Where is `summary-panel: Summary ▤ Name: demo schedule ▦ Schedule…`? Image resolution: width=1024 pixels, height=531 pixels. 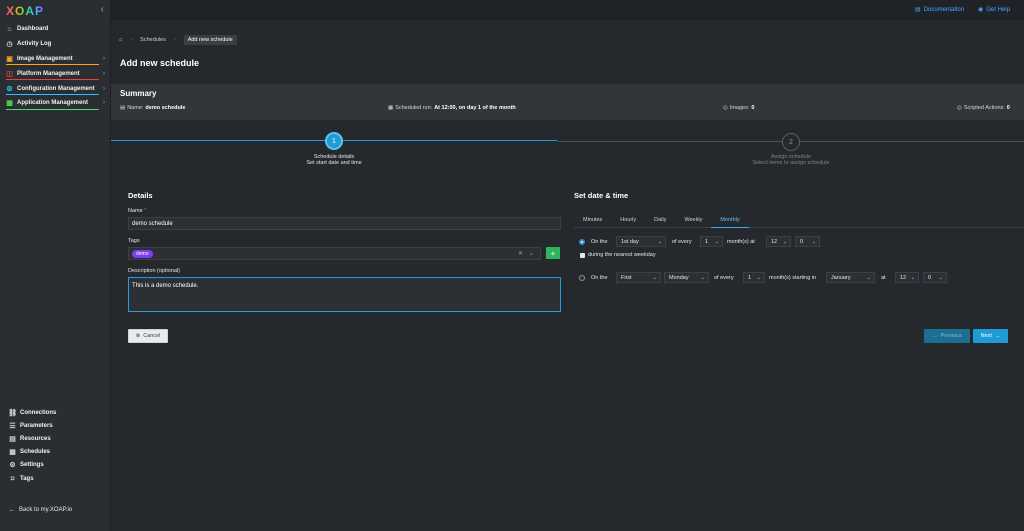
summary-panel: Summary ▤ Name: demo schedule ▦ Schedule… is located at coordinates (567, 102).